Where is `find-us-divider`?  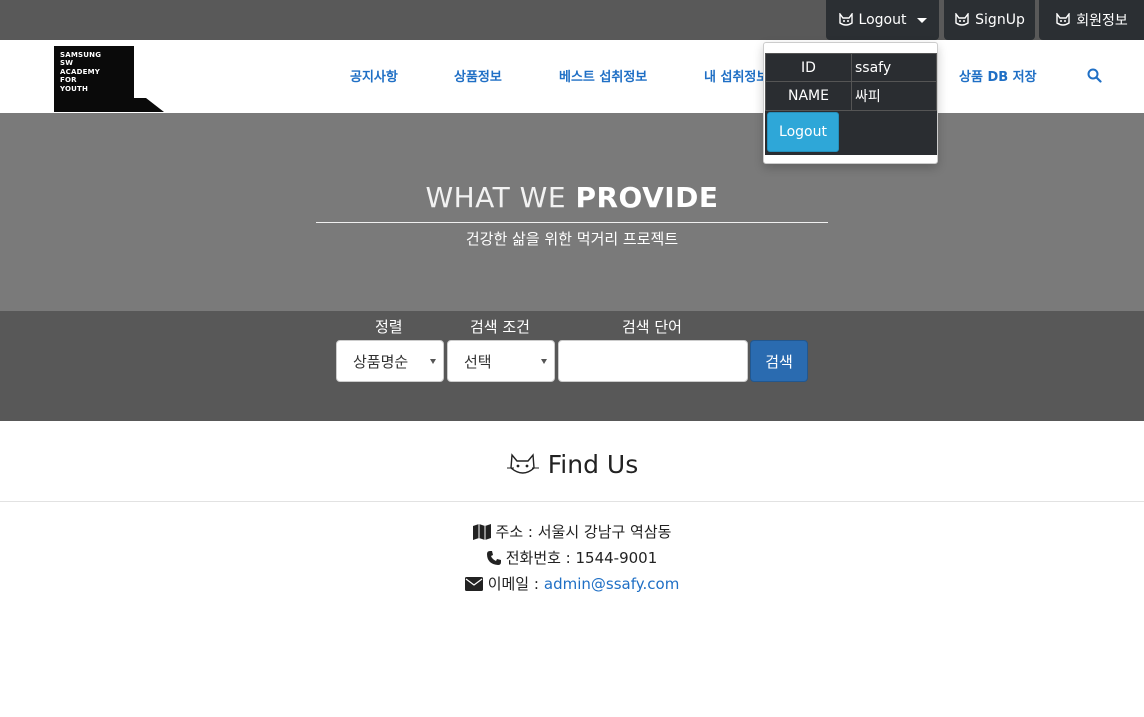
find-us-divider is located at coordinates (572, 501).